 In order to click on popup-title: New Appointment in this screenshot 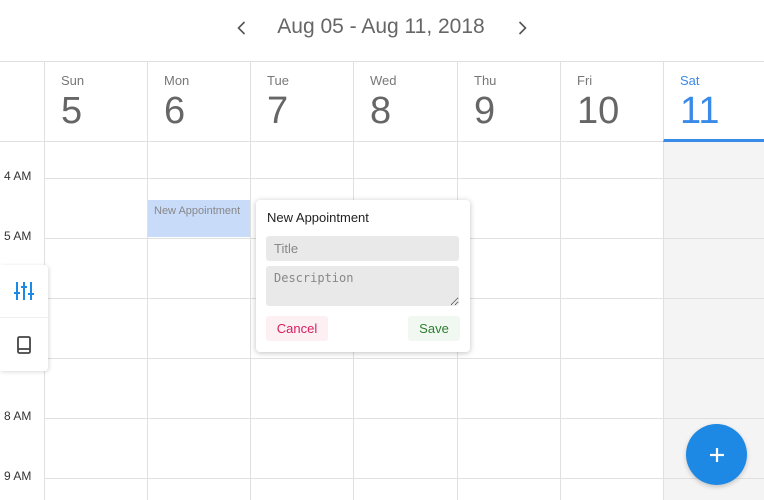, I will do `click(318, 217)`.